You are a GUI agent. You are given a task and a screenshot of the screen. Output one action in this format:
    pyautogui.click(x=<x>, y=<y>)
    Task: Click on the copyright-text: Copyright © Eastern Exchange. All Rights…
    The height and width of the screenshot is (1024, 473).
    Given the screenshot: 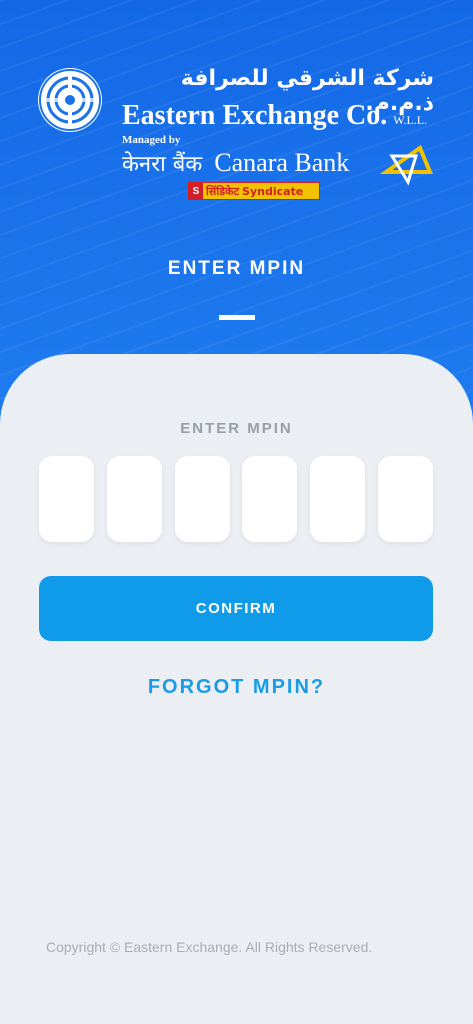 What is the action you would take?
    pyautogui.click(x=209, y=947)
    